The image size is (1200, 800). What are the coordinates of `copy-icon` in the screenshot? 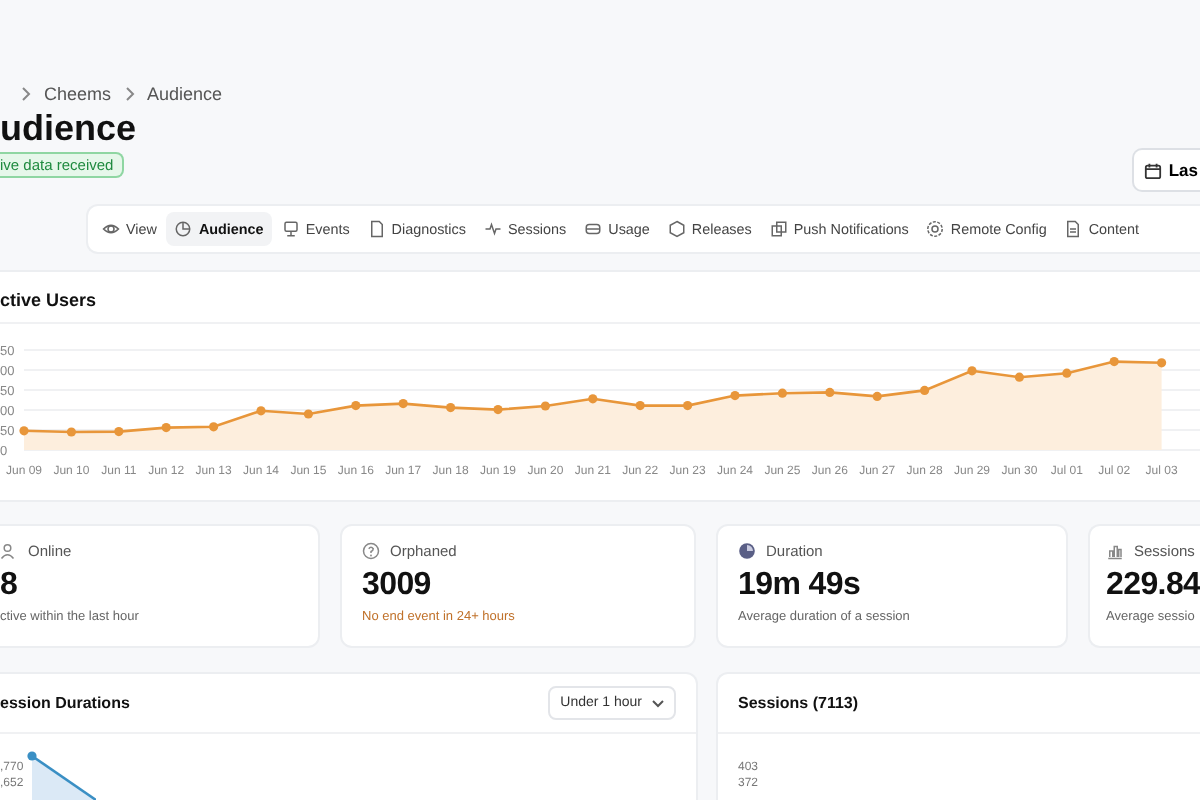 It's located at (778, 229).